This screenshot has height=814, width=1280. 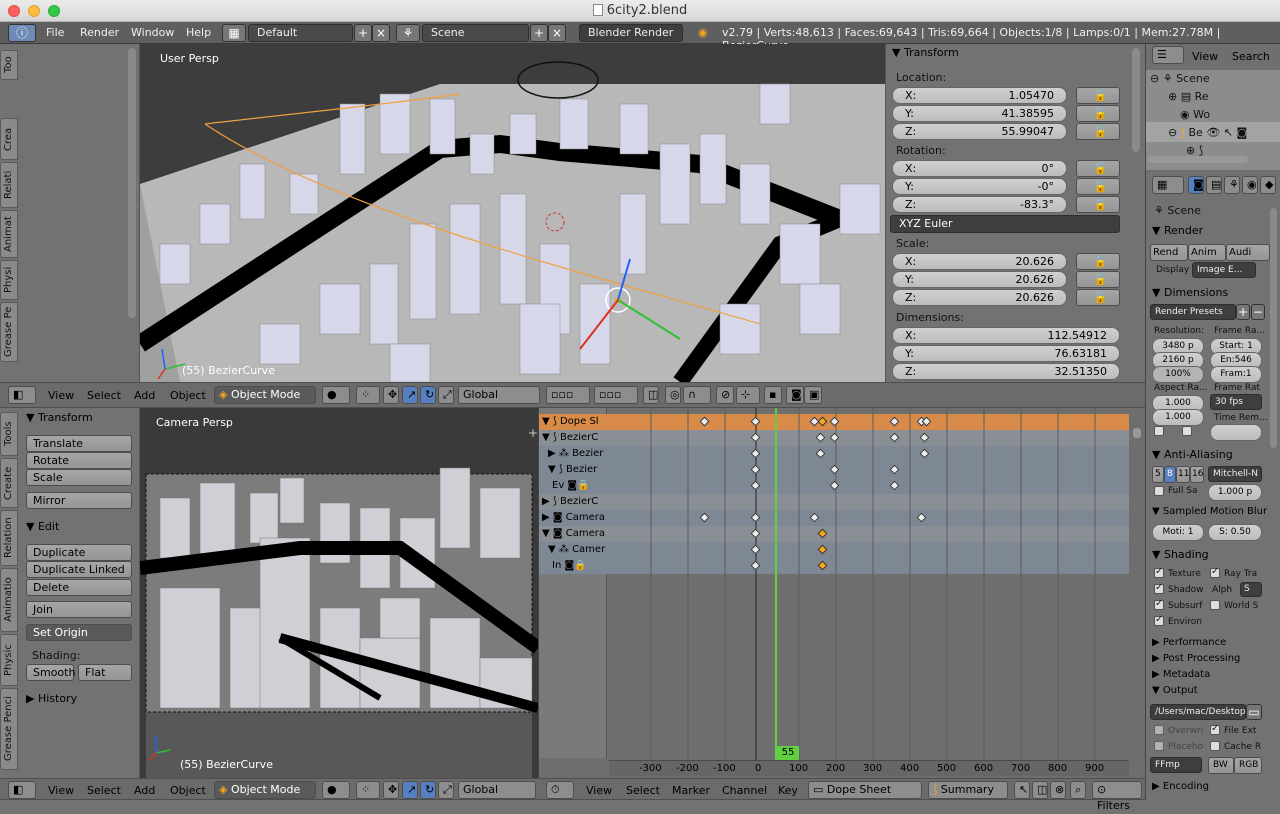 I want to click on add-layout-button: +, so click(x=363, y=33).